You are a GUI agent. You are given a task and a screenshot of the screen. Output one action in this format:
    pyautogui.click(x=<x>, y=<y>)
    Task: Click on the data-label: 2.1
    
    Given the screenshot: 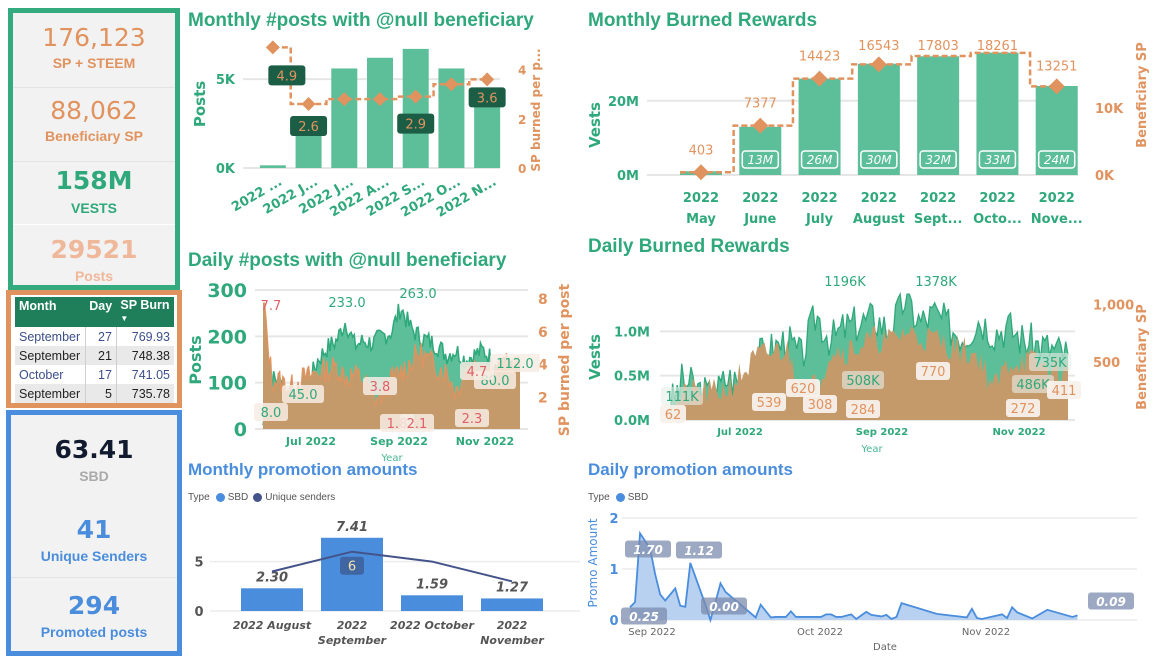 What is the action you would take?
    pyautogui.click(x=417, y=424)
    